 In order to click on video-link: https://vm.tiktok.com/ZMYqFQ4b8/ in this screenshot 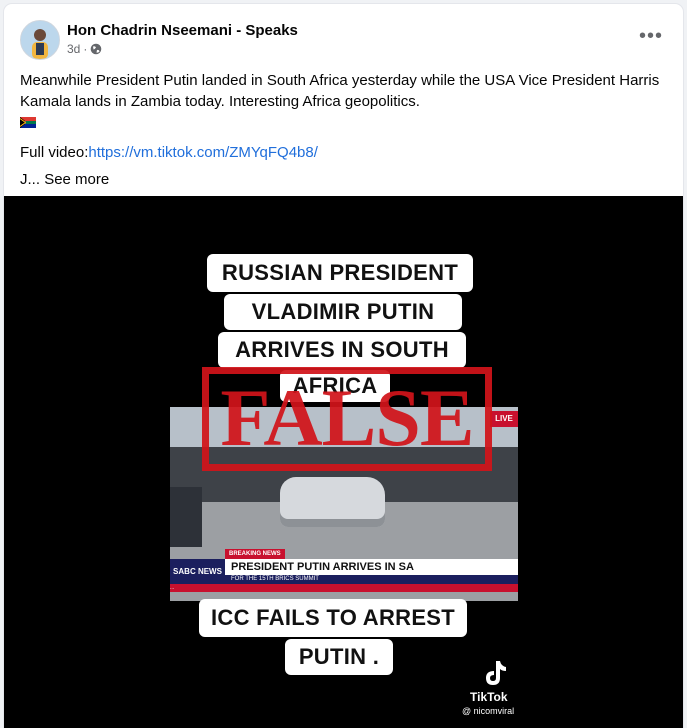, I will do `click(203, 152)`.